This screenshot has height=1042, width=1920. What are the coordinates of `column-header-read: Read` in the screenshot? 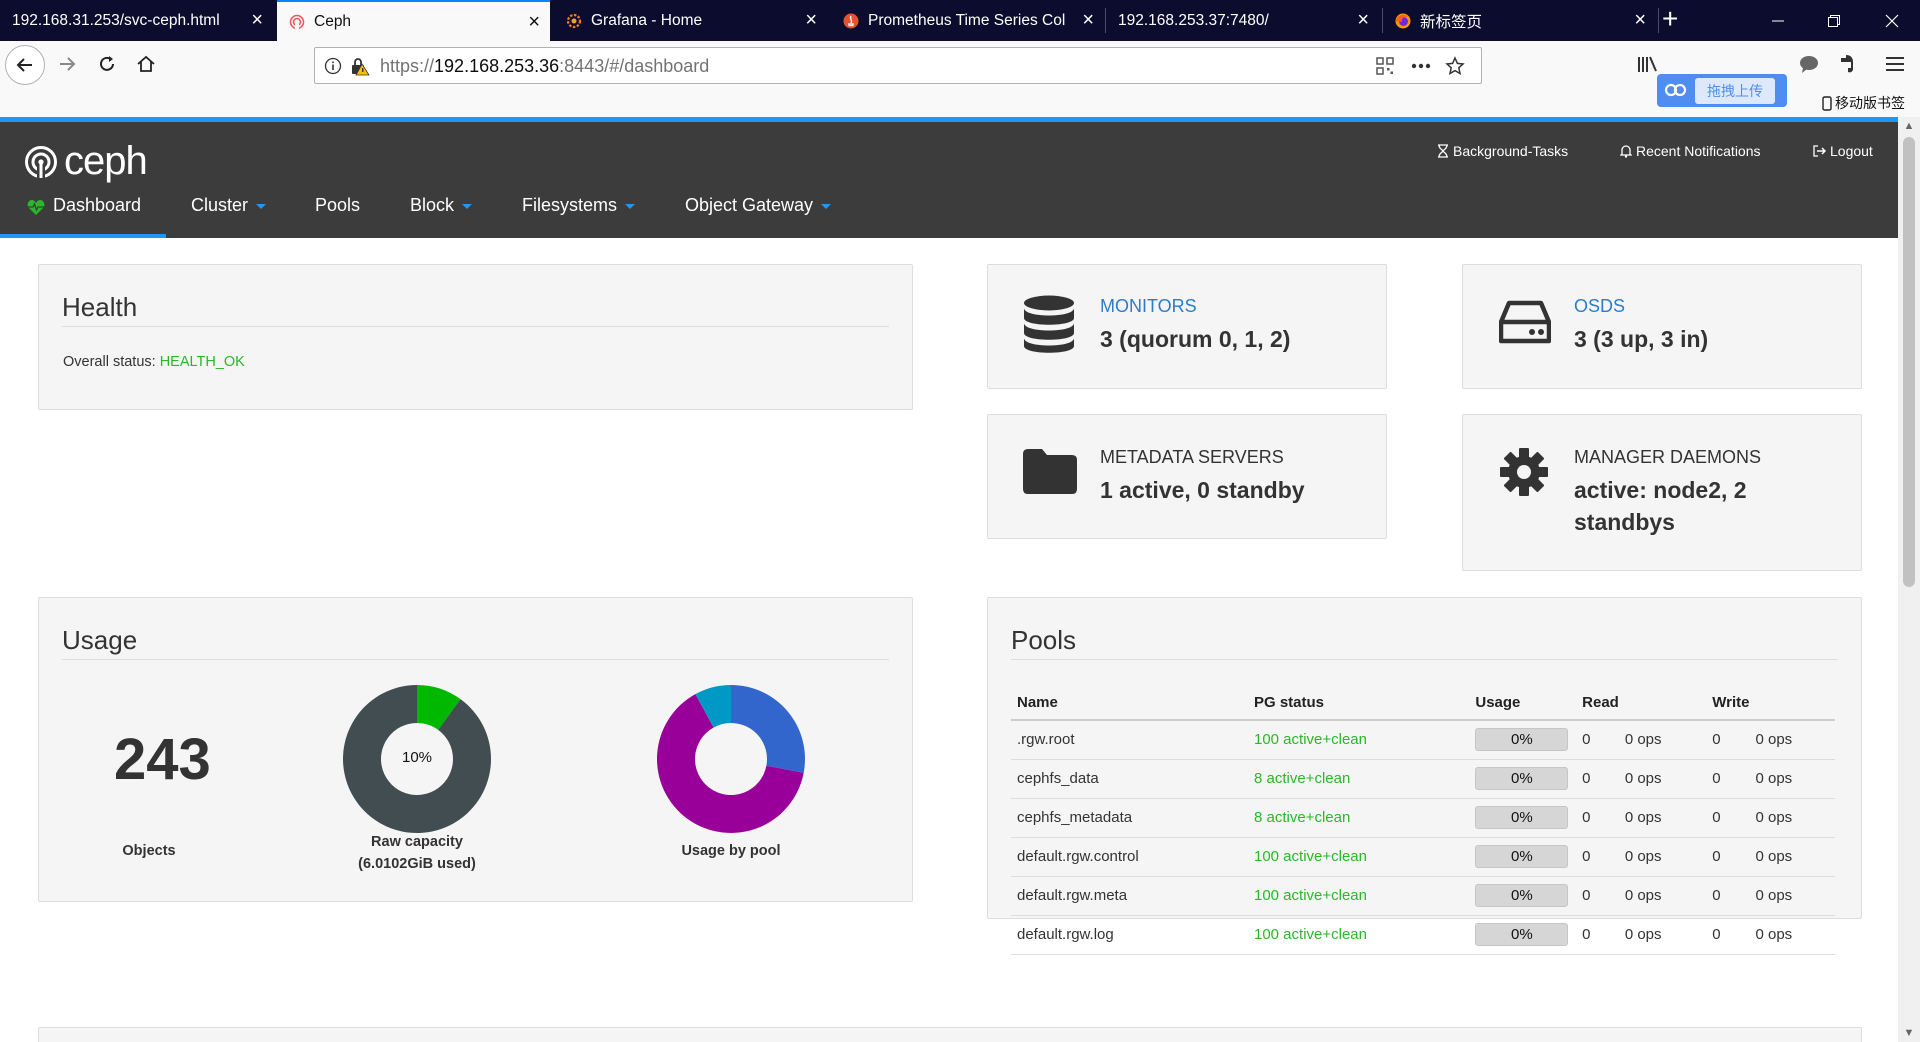 It's located at (1597, 703).